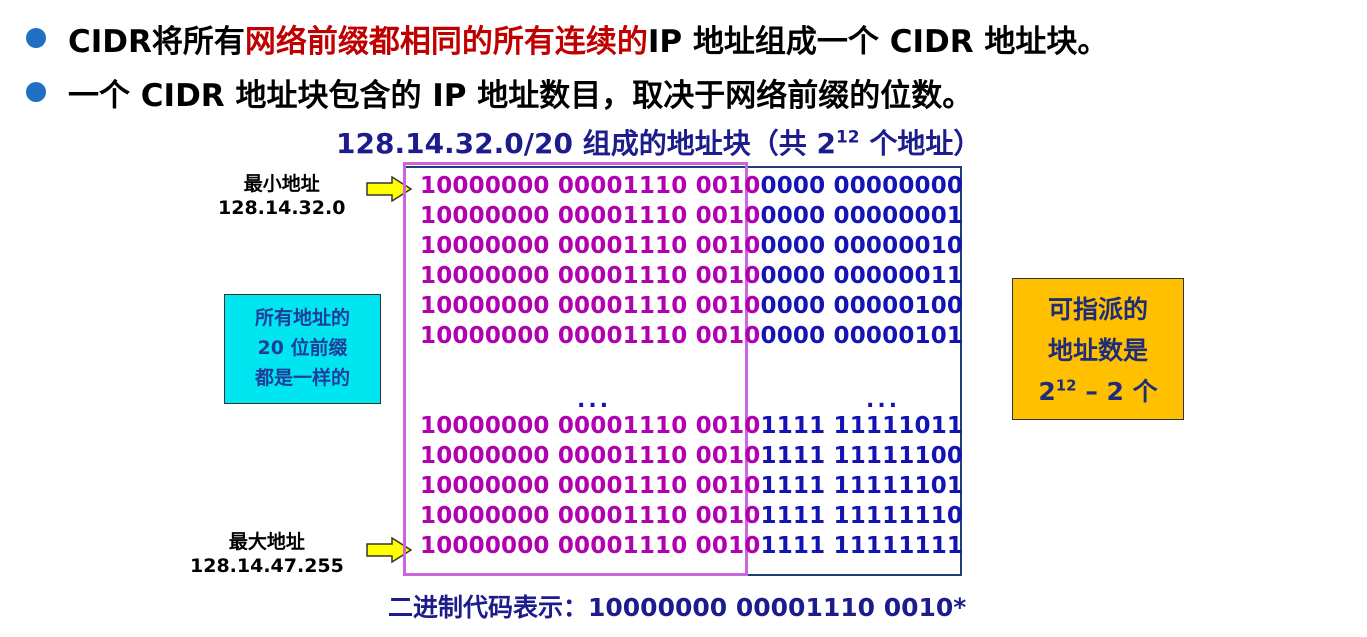  What do you see at coordinates (267, 554) in the screenshot?
I see `max-address-label: 最大地址 128.14.47.255` at bounding box center [267, 554].